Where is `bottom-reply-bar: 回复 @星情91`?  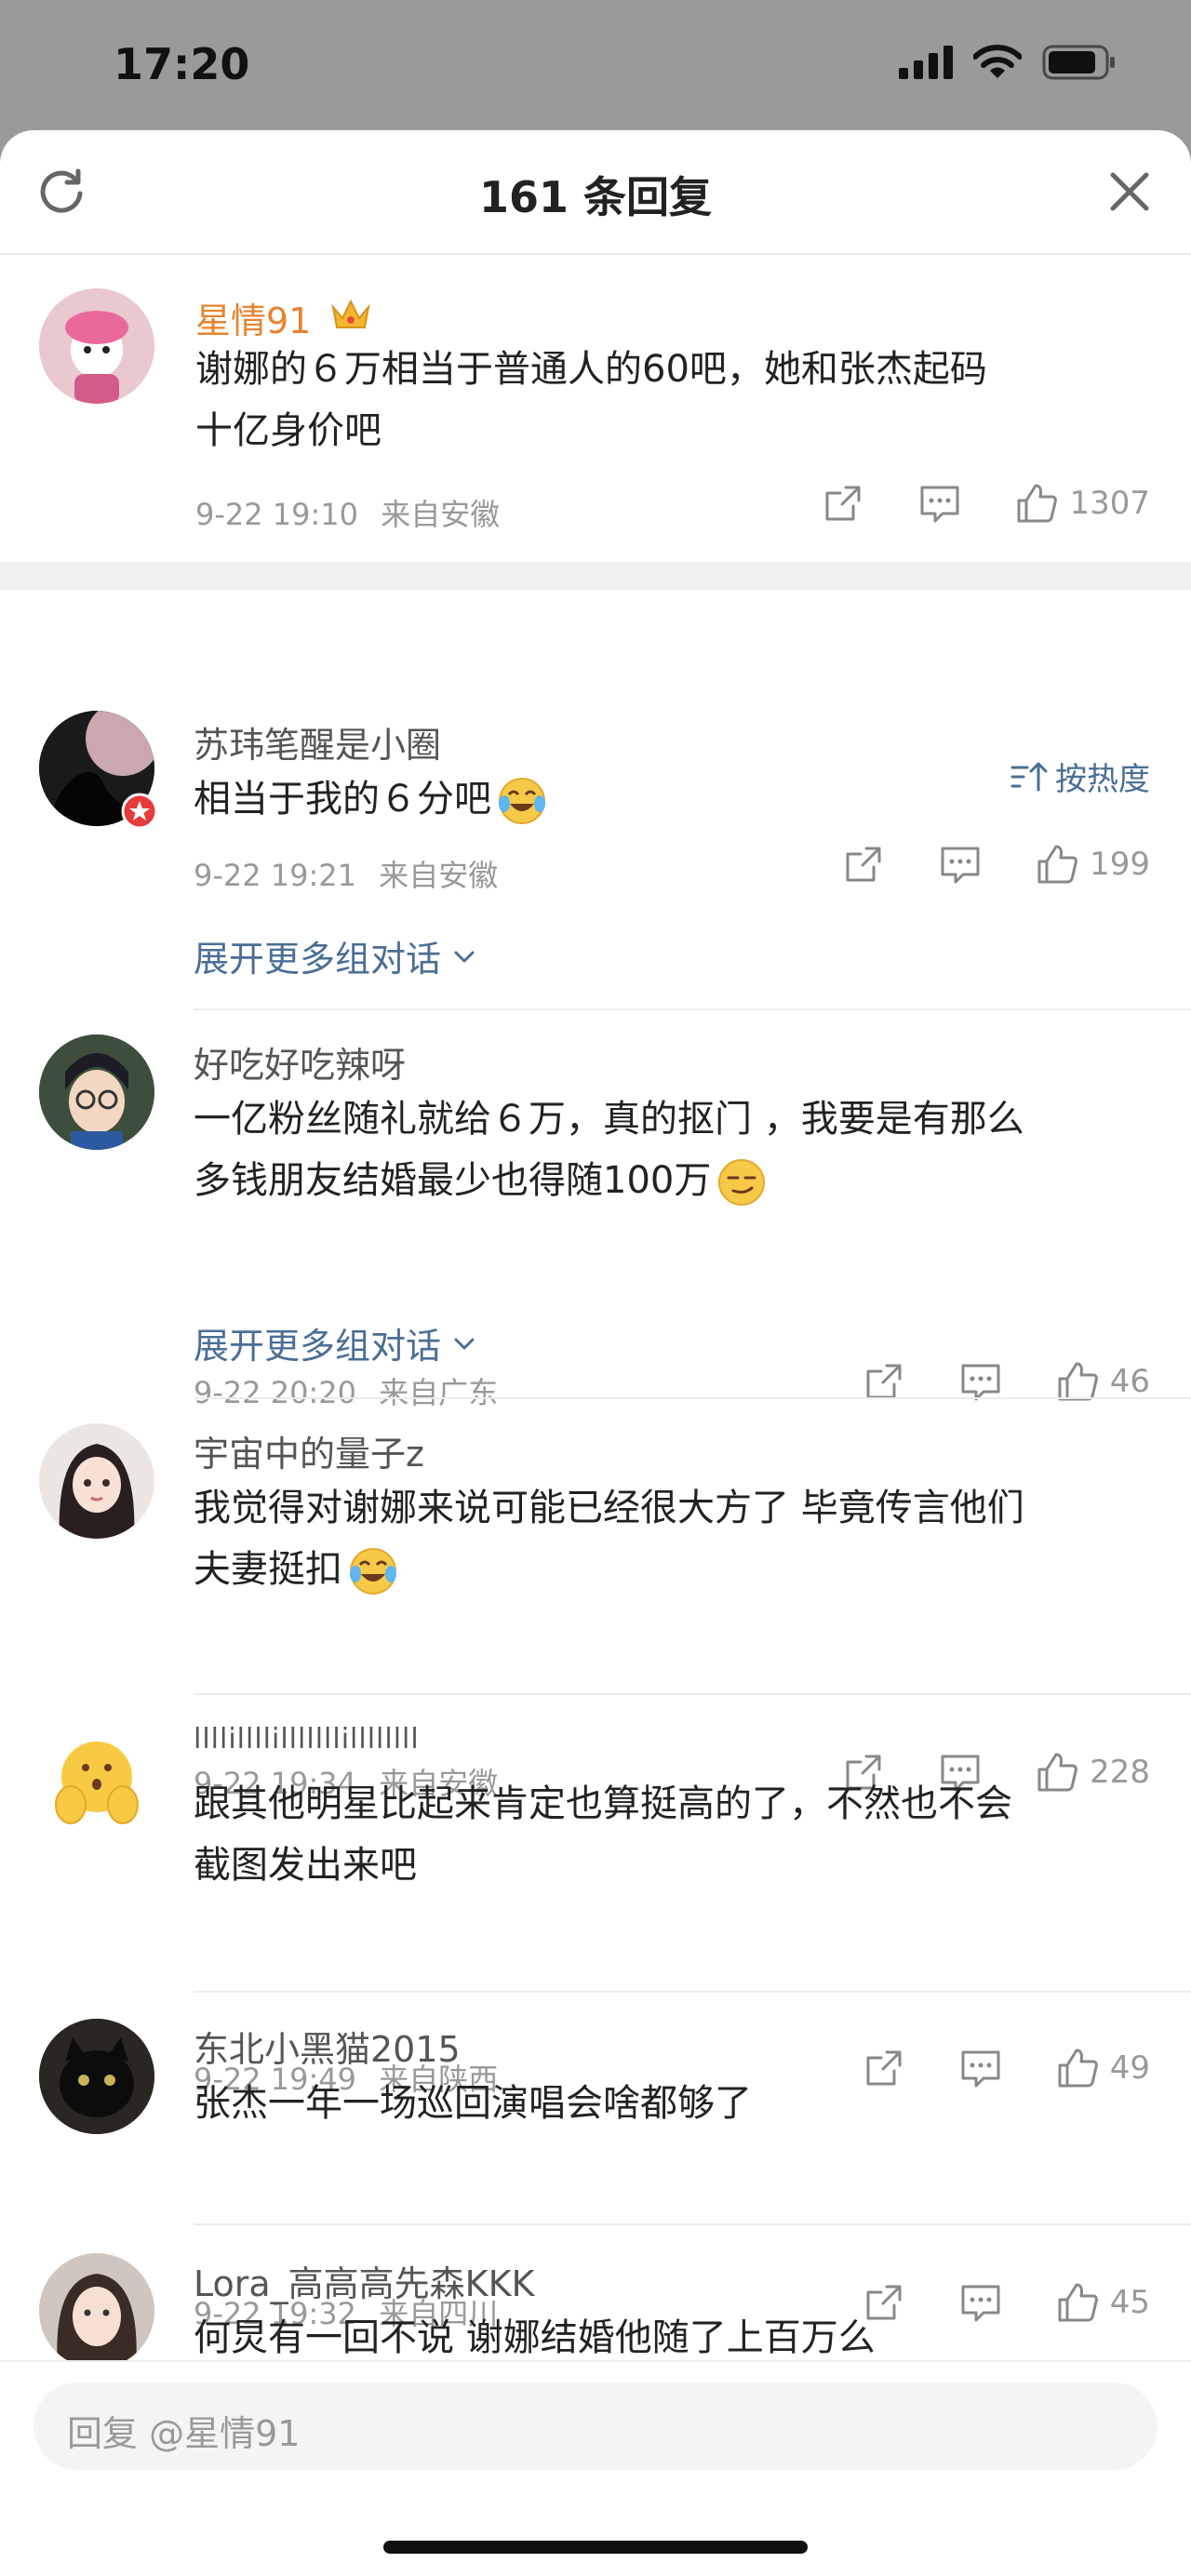 bottom-reply-bar: 回复 @星情91 is located at coordinates (595, 2468).